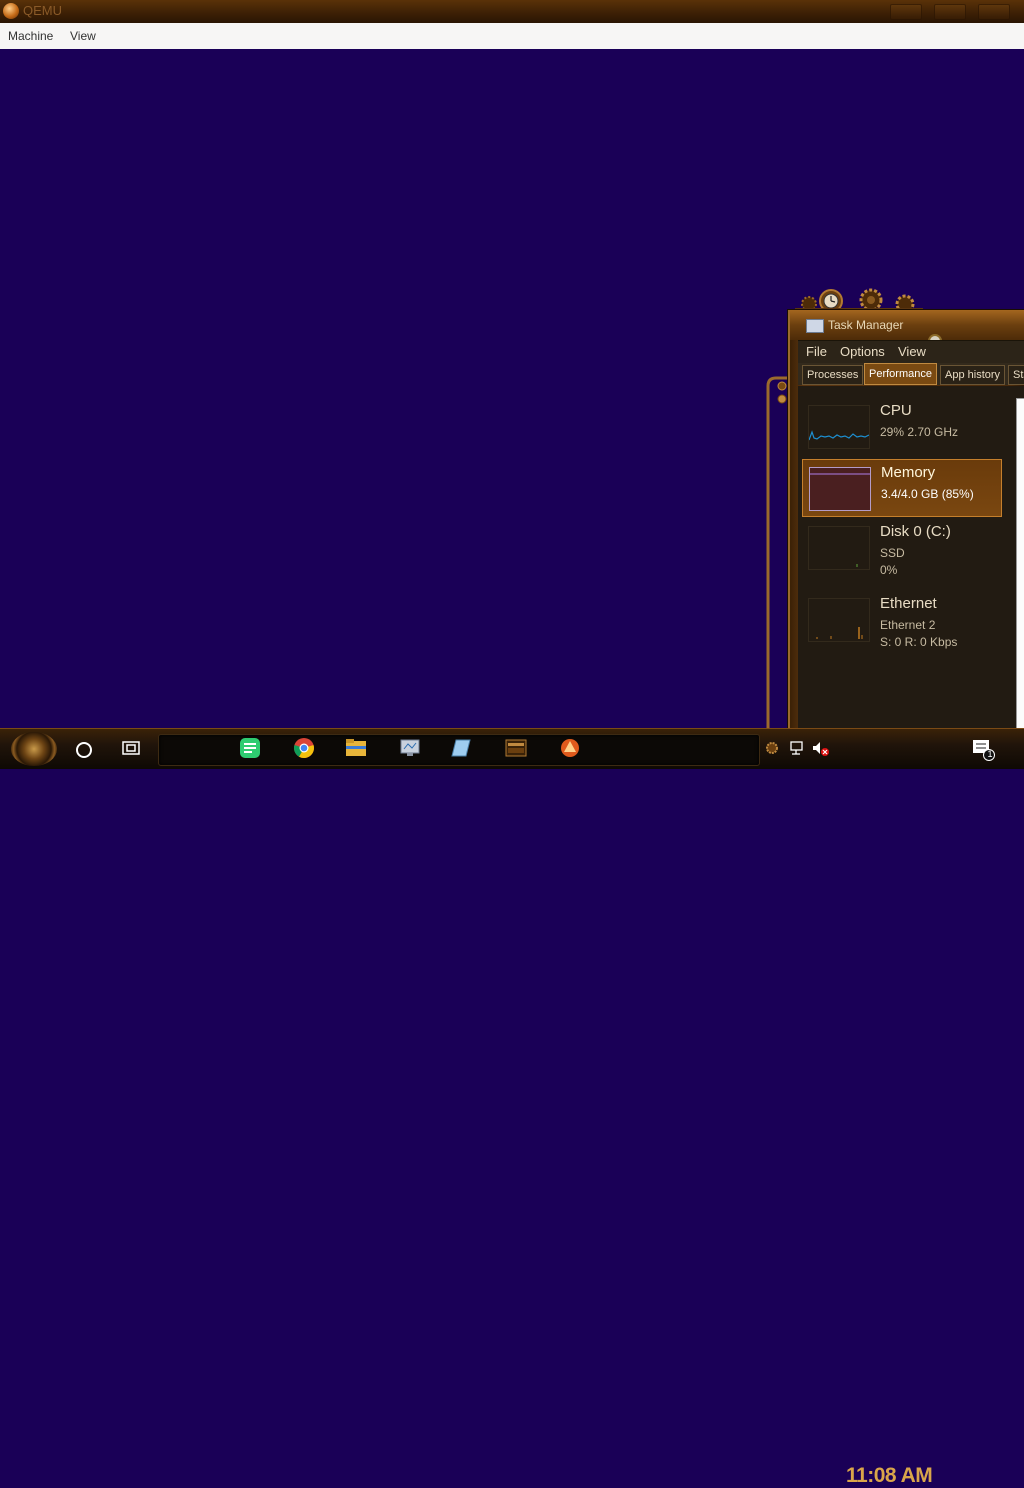 The image size is (1024, 1488). I want to click on task-manager-title: Task Manager, so click(866, 325).